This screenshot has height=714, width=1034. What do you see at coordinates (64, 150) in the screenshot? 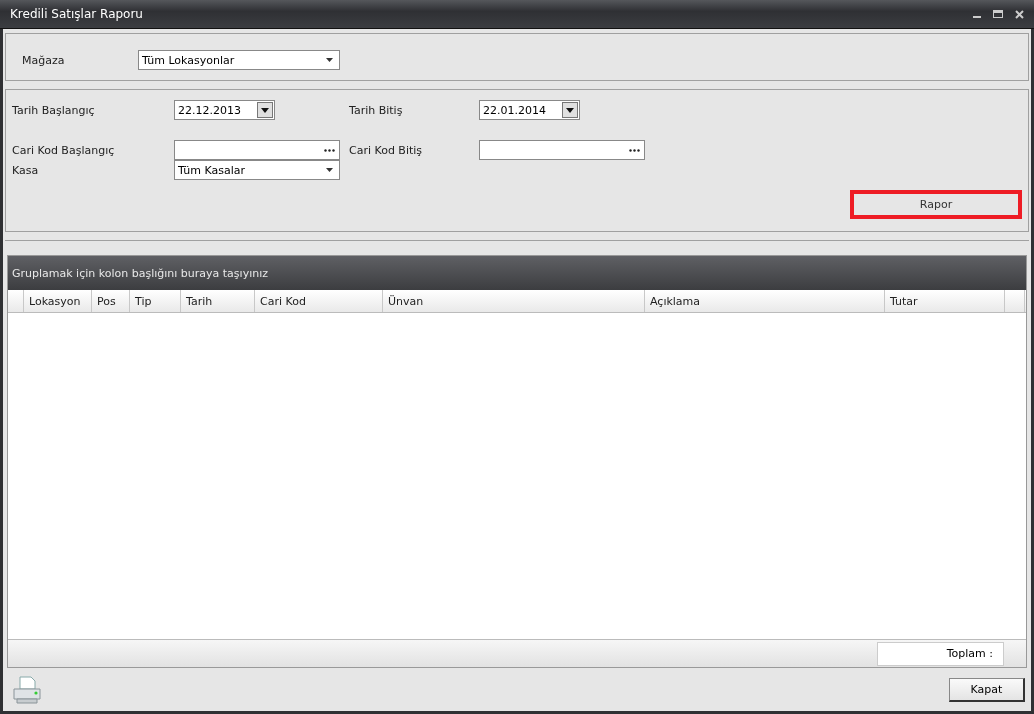
I see `field-label: Cari Kod Başlangıç` at bounding box center [64, 150].